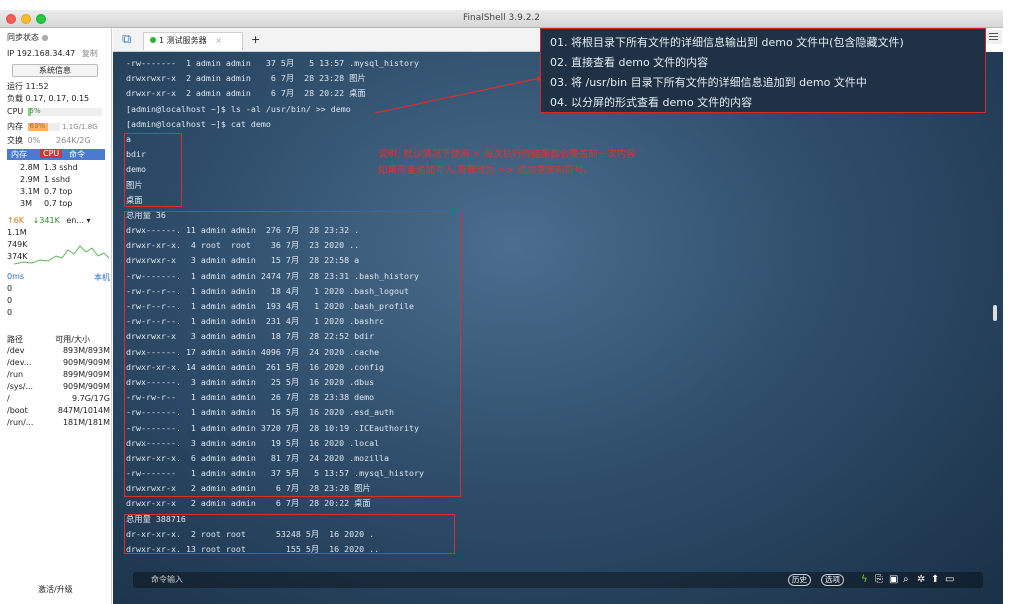 This screenshot has width=1013, height=604. Describe the element at coordinates (17, 232) in the screenshot. I see `net-scale-1: 1.1M` at that location.